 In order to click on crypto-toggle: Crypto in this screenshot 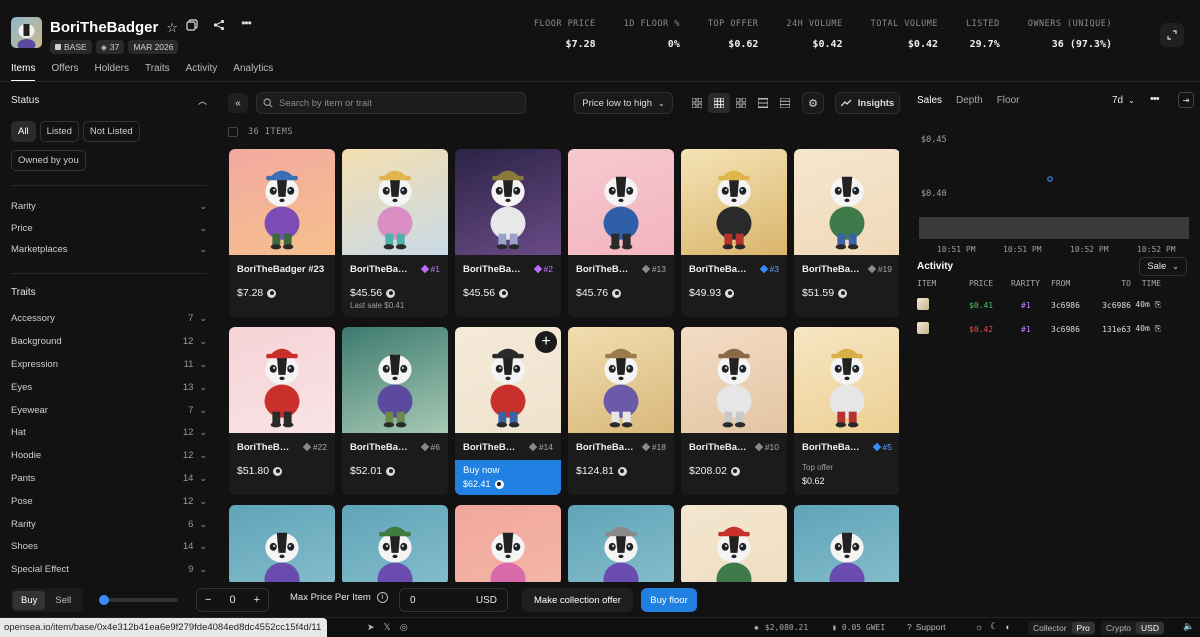, I will do `click(1118, 628)`.